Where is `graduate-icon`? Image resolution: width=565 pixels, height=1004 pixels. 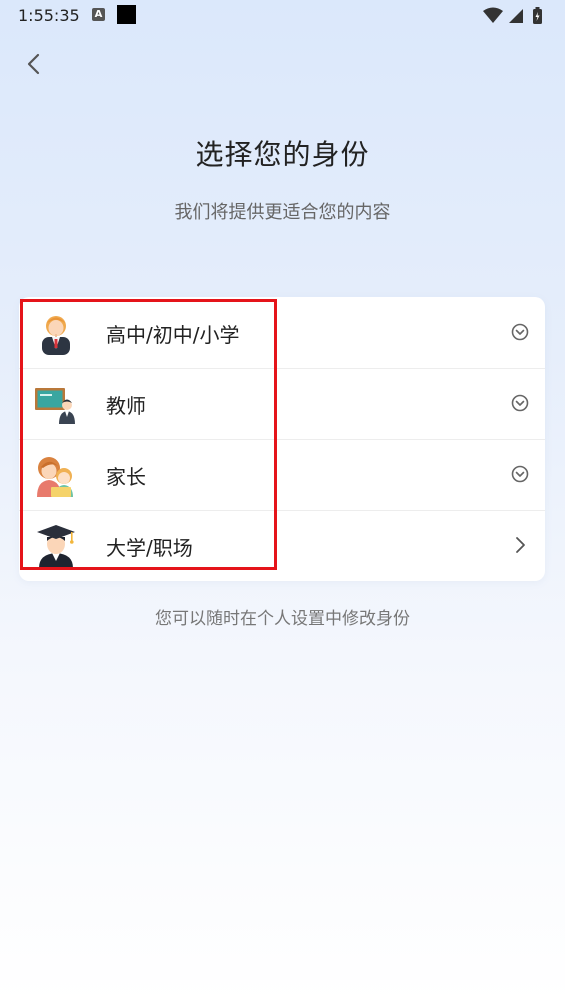 graduate-icon is located at coordinates (56, 546).